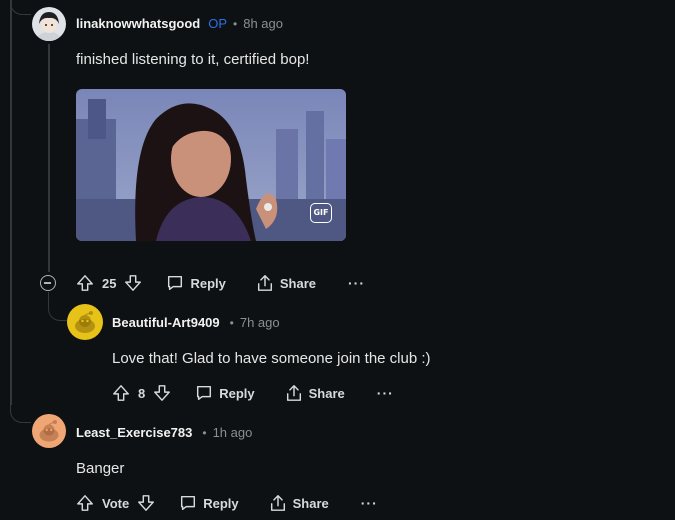 The width and height of the screenshot is (675, 520). I want to click on vote-label: Vote, so click(116, 503).